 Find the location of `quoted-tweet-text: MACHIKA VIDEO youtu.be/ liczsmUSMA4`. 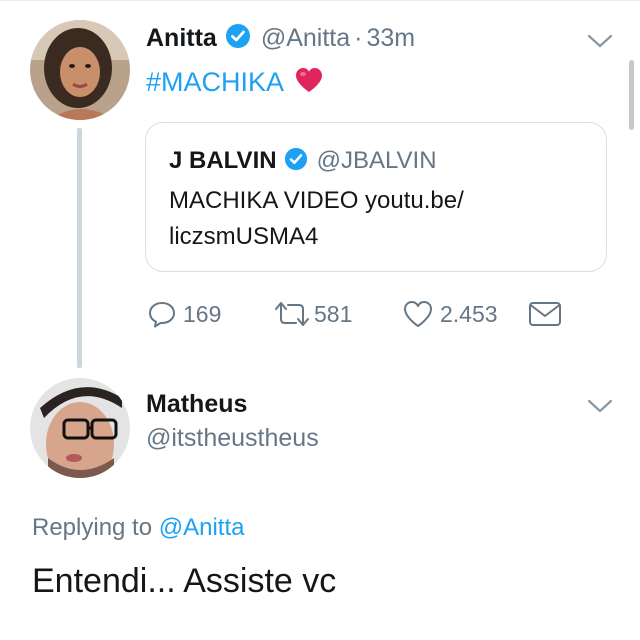

quoted-tweet-text: MACHIKA VIDEO youtu.be/ liczsmUSMA4 is located at coordinates (316, 218).